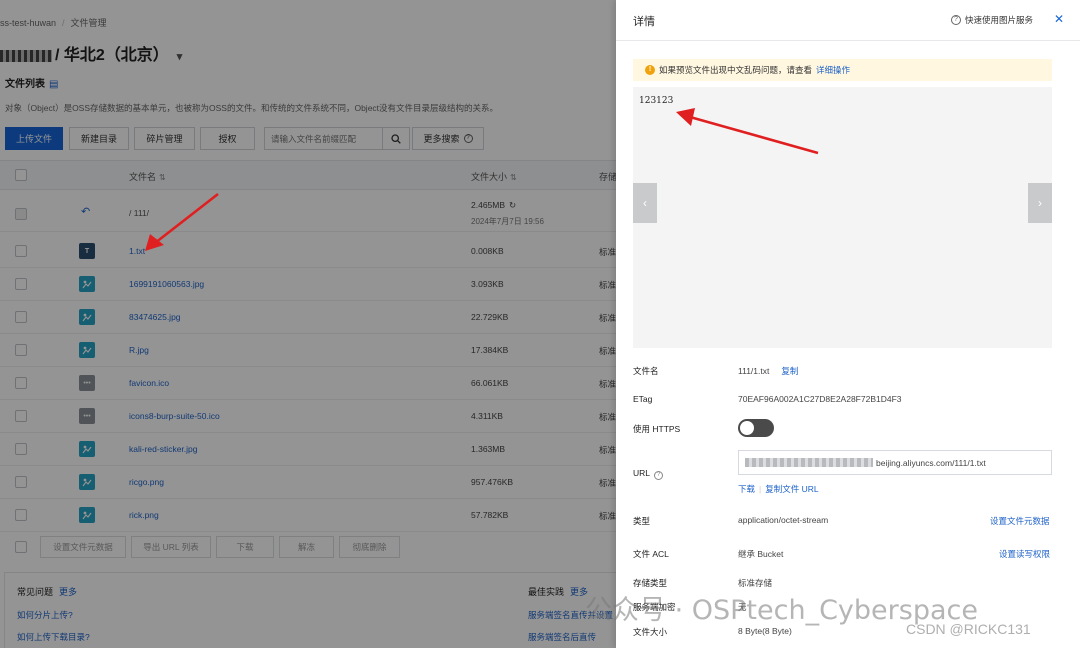  I want to click on drawer-header: 详情 ? 快速使用图片服务 ✕, so click(848, 20).